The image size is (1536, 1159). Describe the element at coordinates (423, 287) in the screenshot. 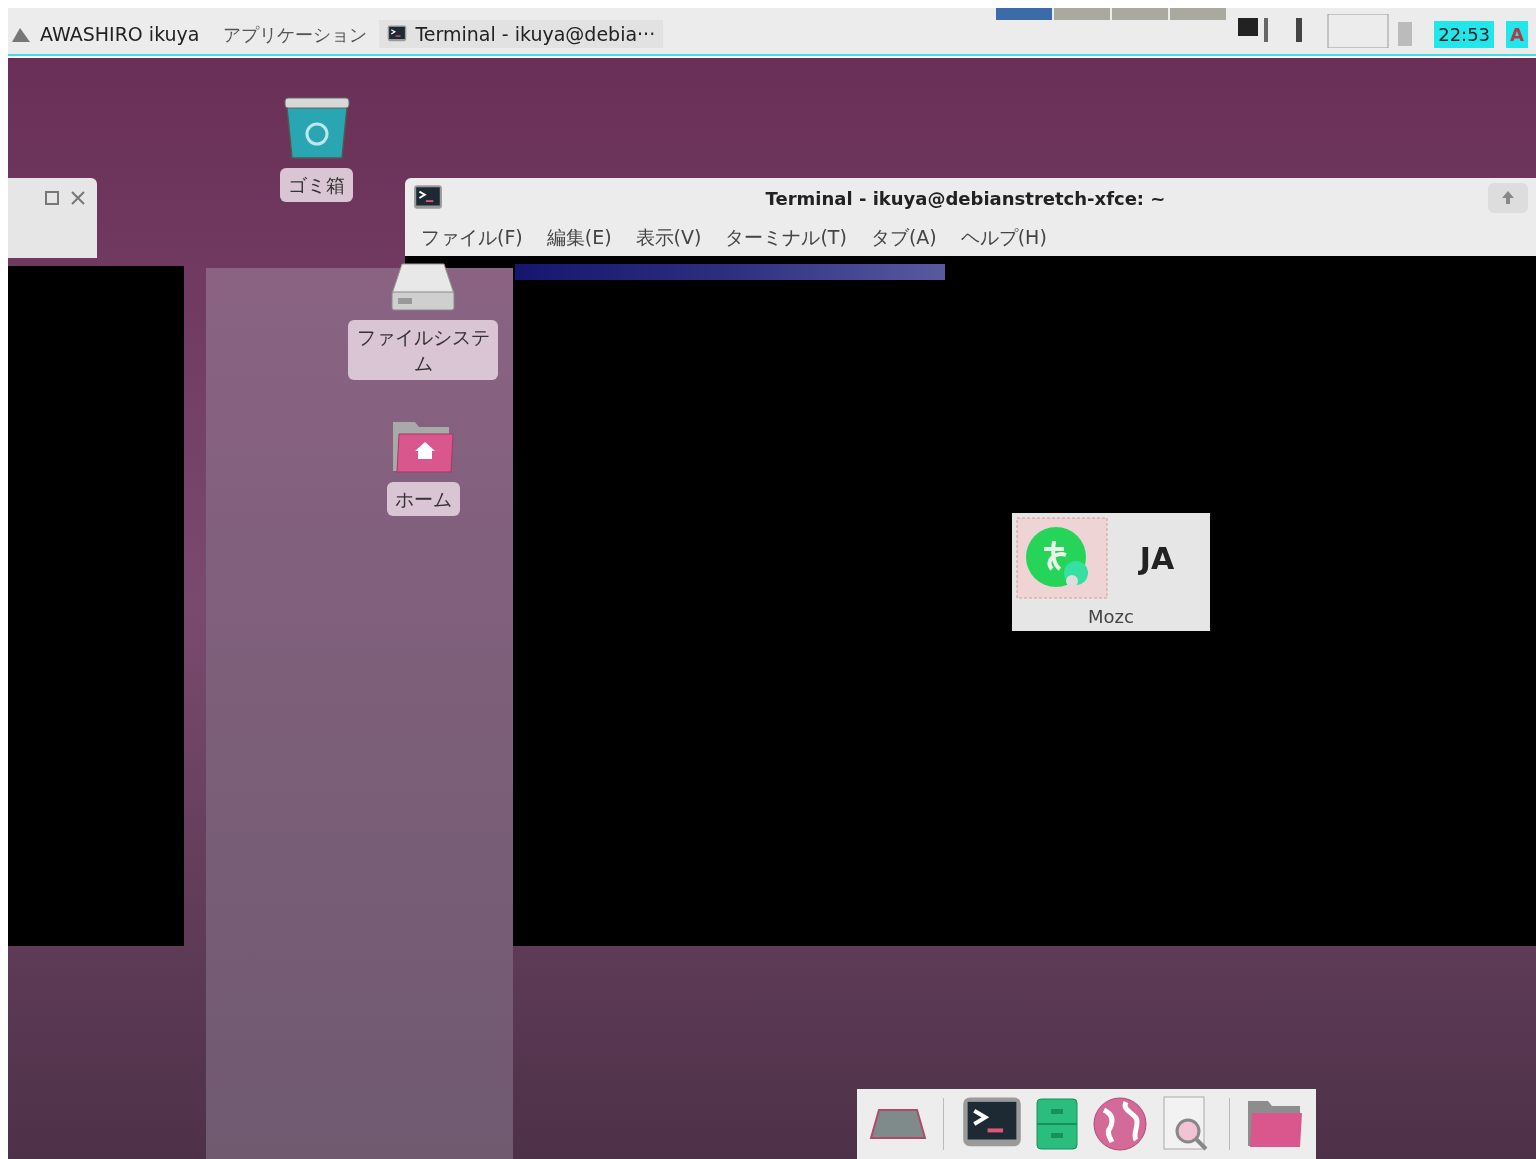

I see `hard-drive-icon` at that location.